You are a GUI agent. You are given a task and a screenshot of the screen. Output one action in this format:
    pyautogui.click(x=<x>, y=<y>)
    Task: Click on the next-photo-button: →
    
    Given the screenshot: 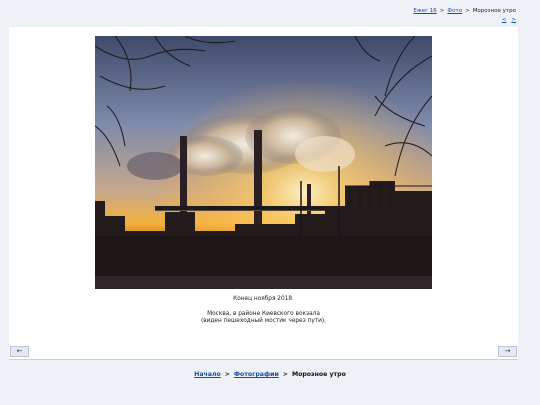 What is the action you would take?
    pyautogui.click(x=507, y=351)
    